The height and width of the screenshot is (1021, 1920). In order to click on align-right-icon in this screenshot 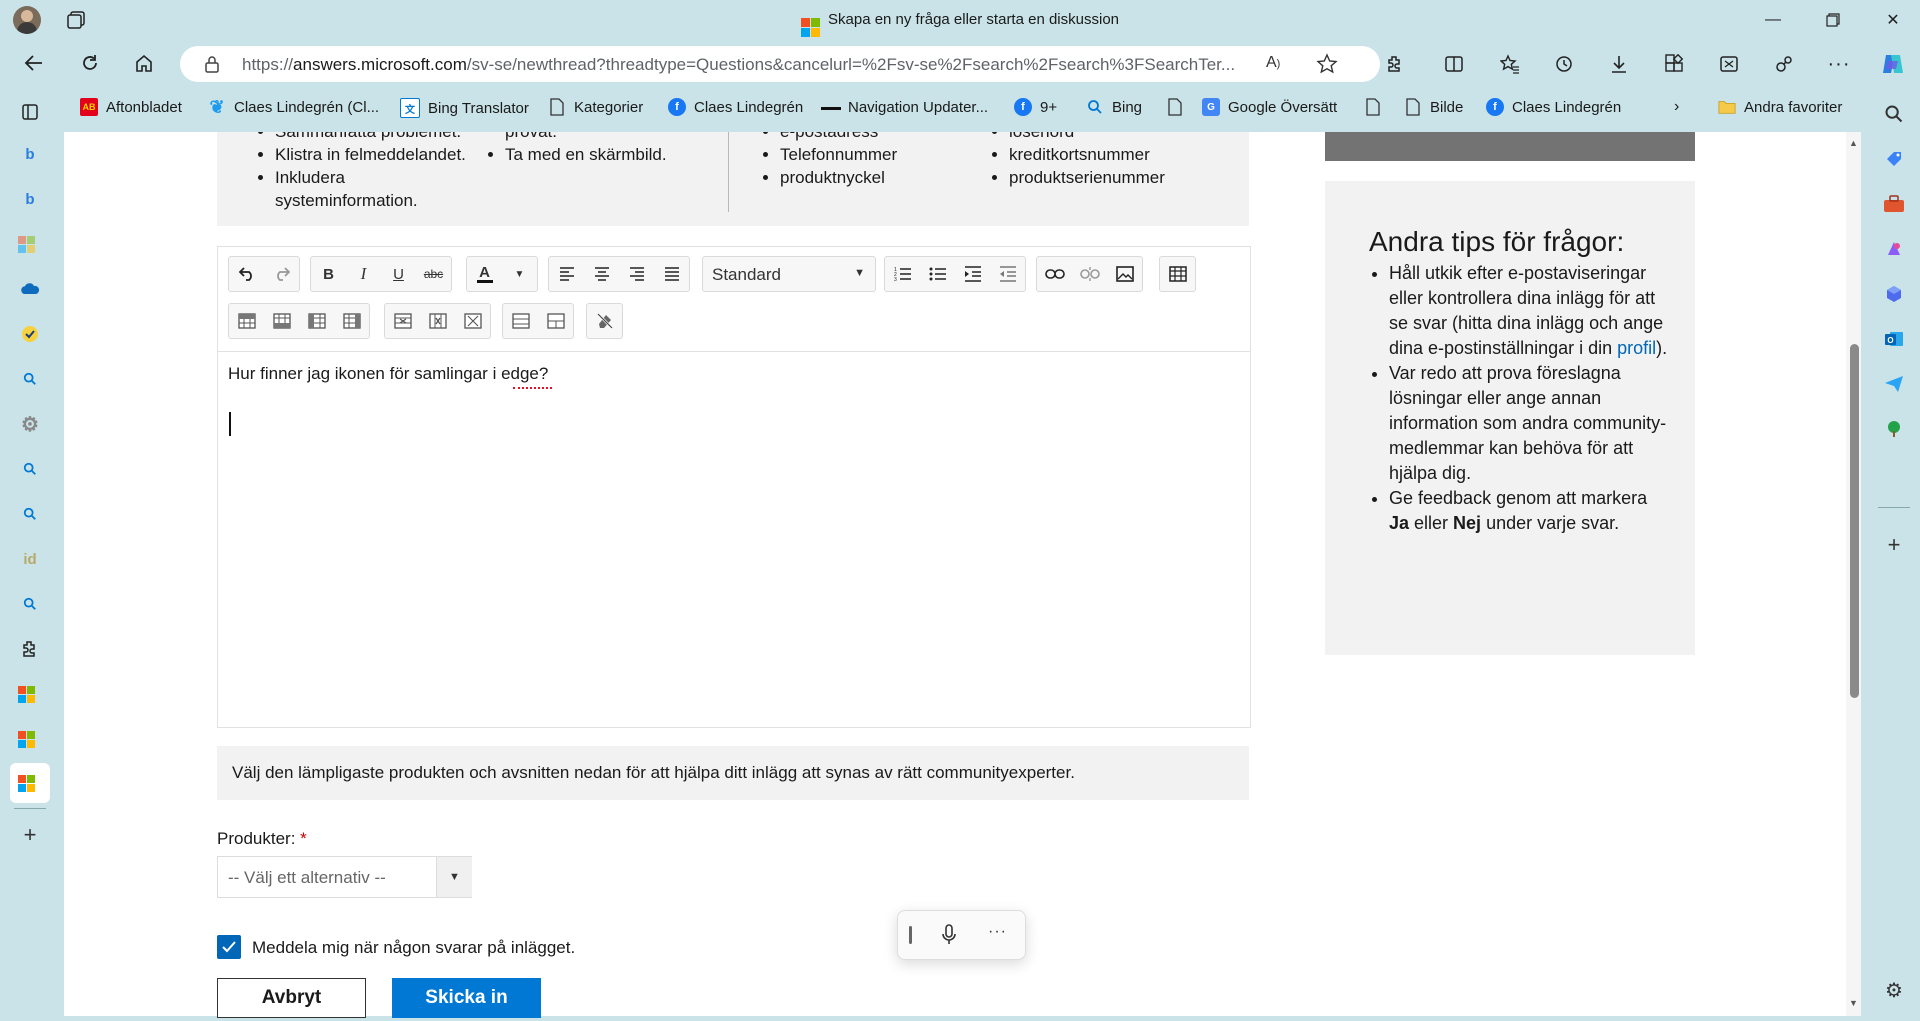, I will do `click(636, 274)`.